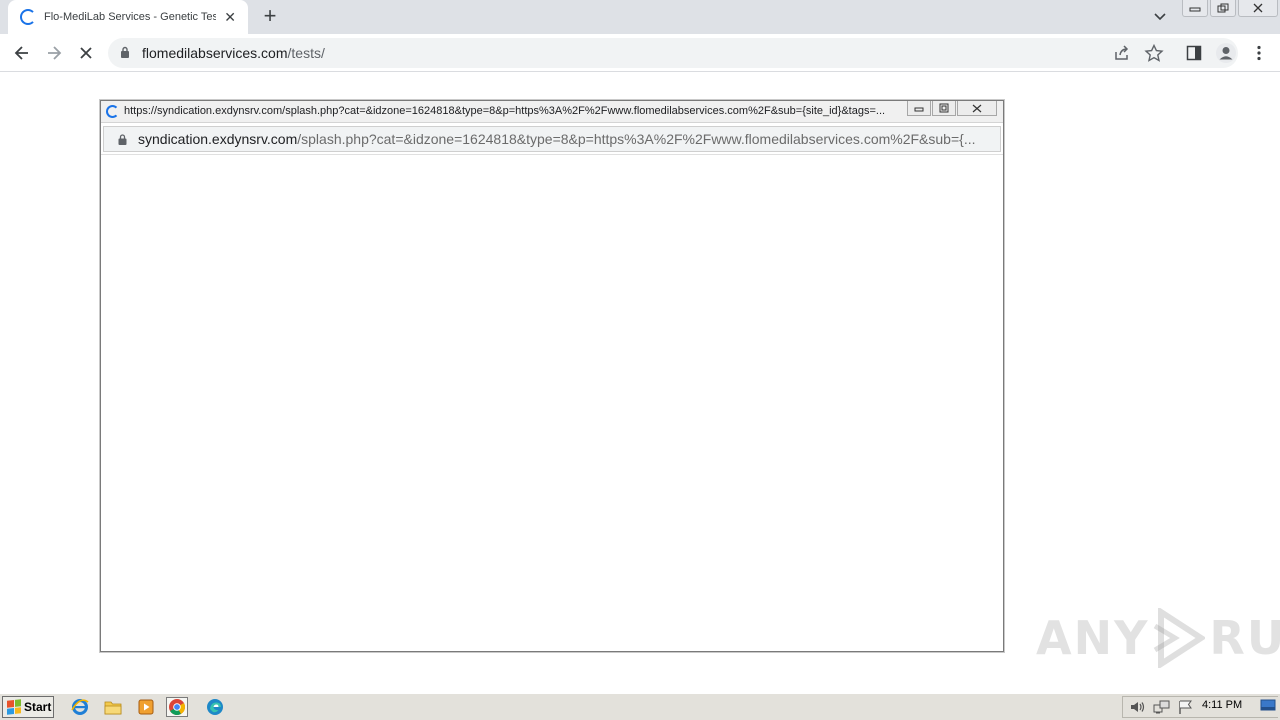 The image size is (1280, 720). Describe the element at coordinates (640, 17) in the screenshot. I see `tab-strip: Flo-MediLab Services - Genetic Tests ✕ +` at that location.